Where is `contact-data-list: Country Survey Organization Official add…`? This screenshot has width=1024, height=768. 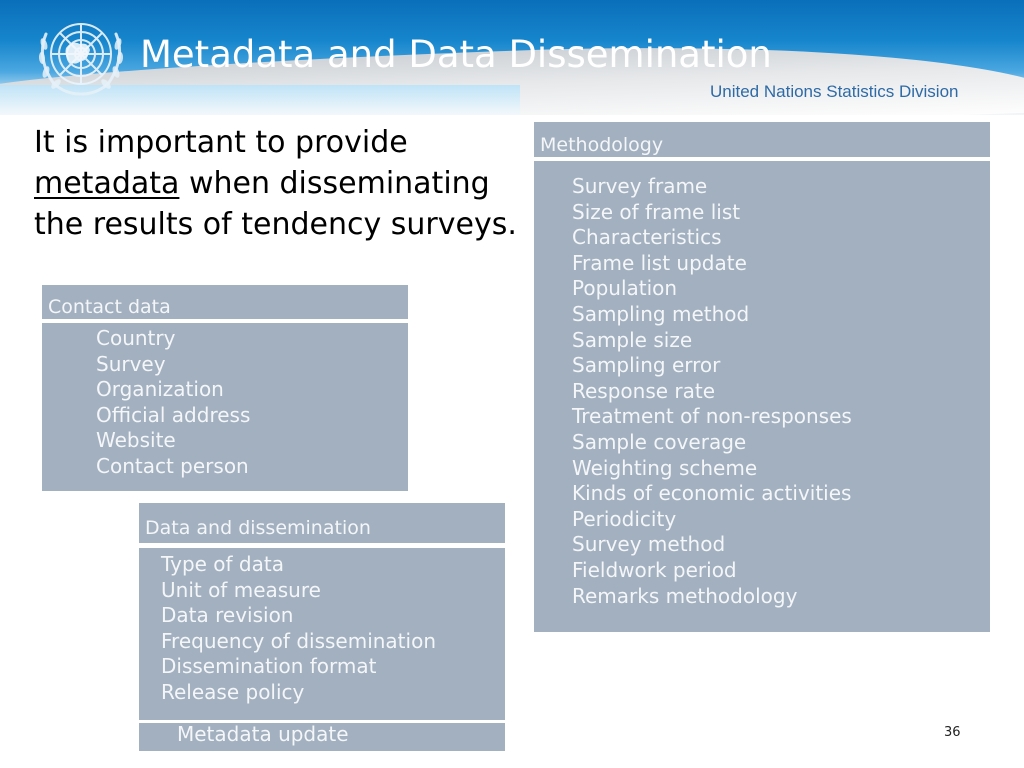
contact-data-list: Country Survey Organization Official add… is located at coordinates (225, 401).